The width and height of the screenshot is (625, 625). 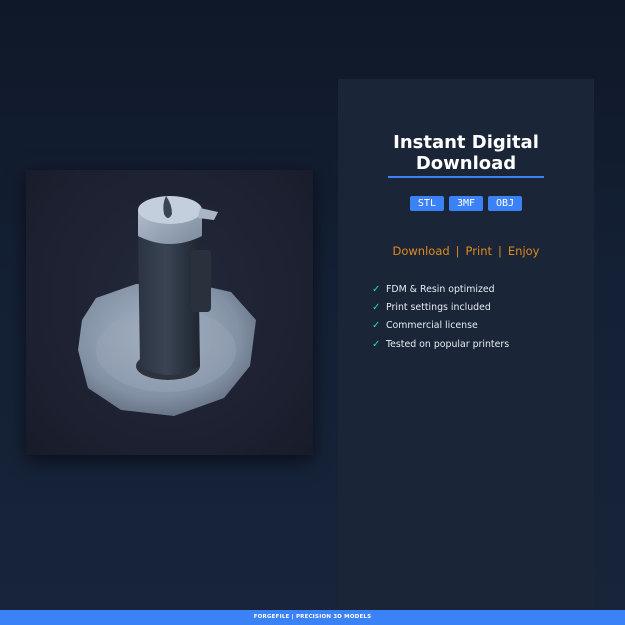 What do you see at coordinates (426, 203) in the screenshot?
I see `format-badge-stl: STL` at bounding box center [426, 203].